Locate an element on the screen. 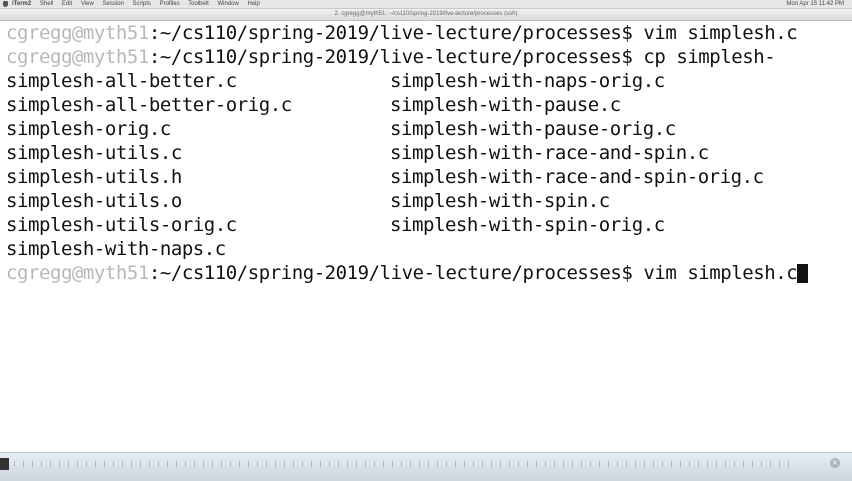 Image resolution: width=852 pixels, height=481 pixels. menu-view: View is located at coordinates (87, 4).